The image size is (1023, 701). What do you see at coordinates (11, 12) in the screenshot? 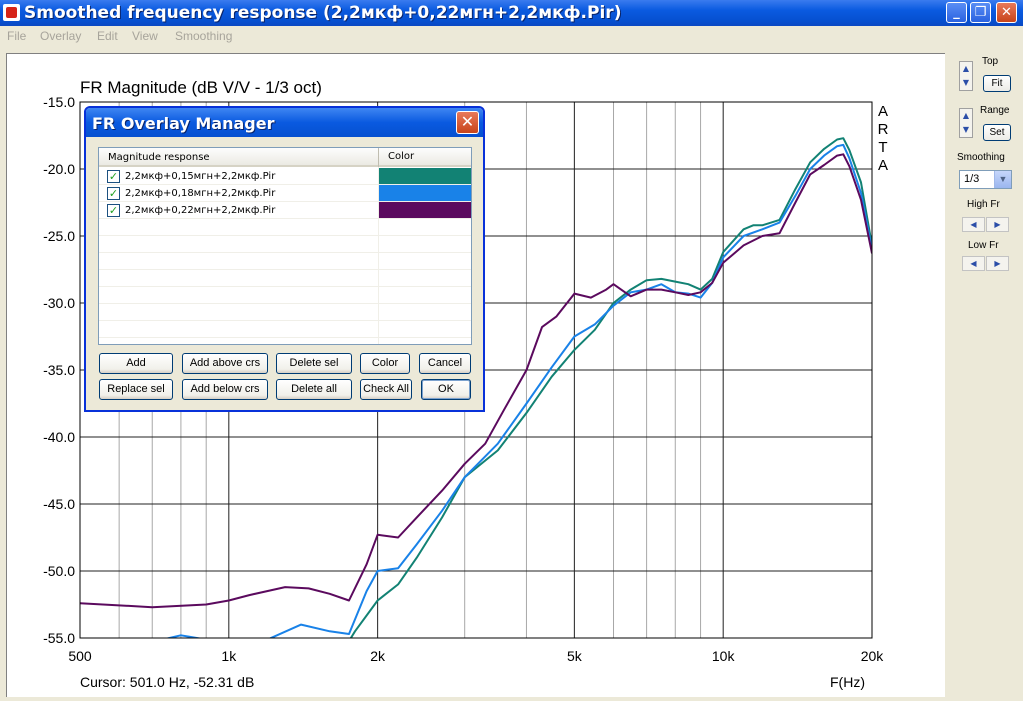
I see `app-icon` at bounding box center [11, 12].